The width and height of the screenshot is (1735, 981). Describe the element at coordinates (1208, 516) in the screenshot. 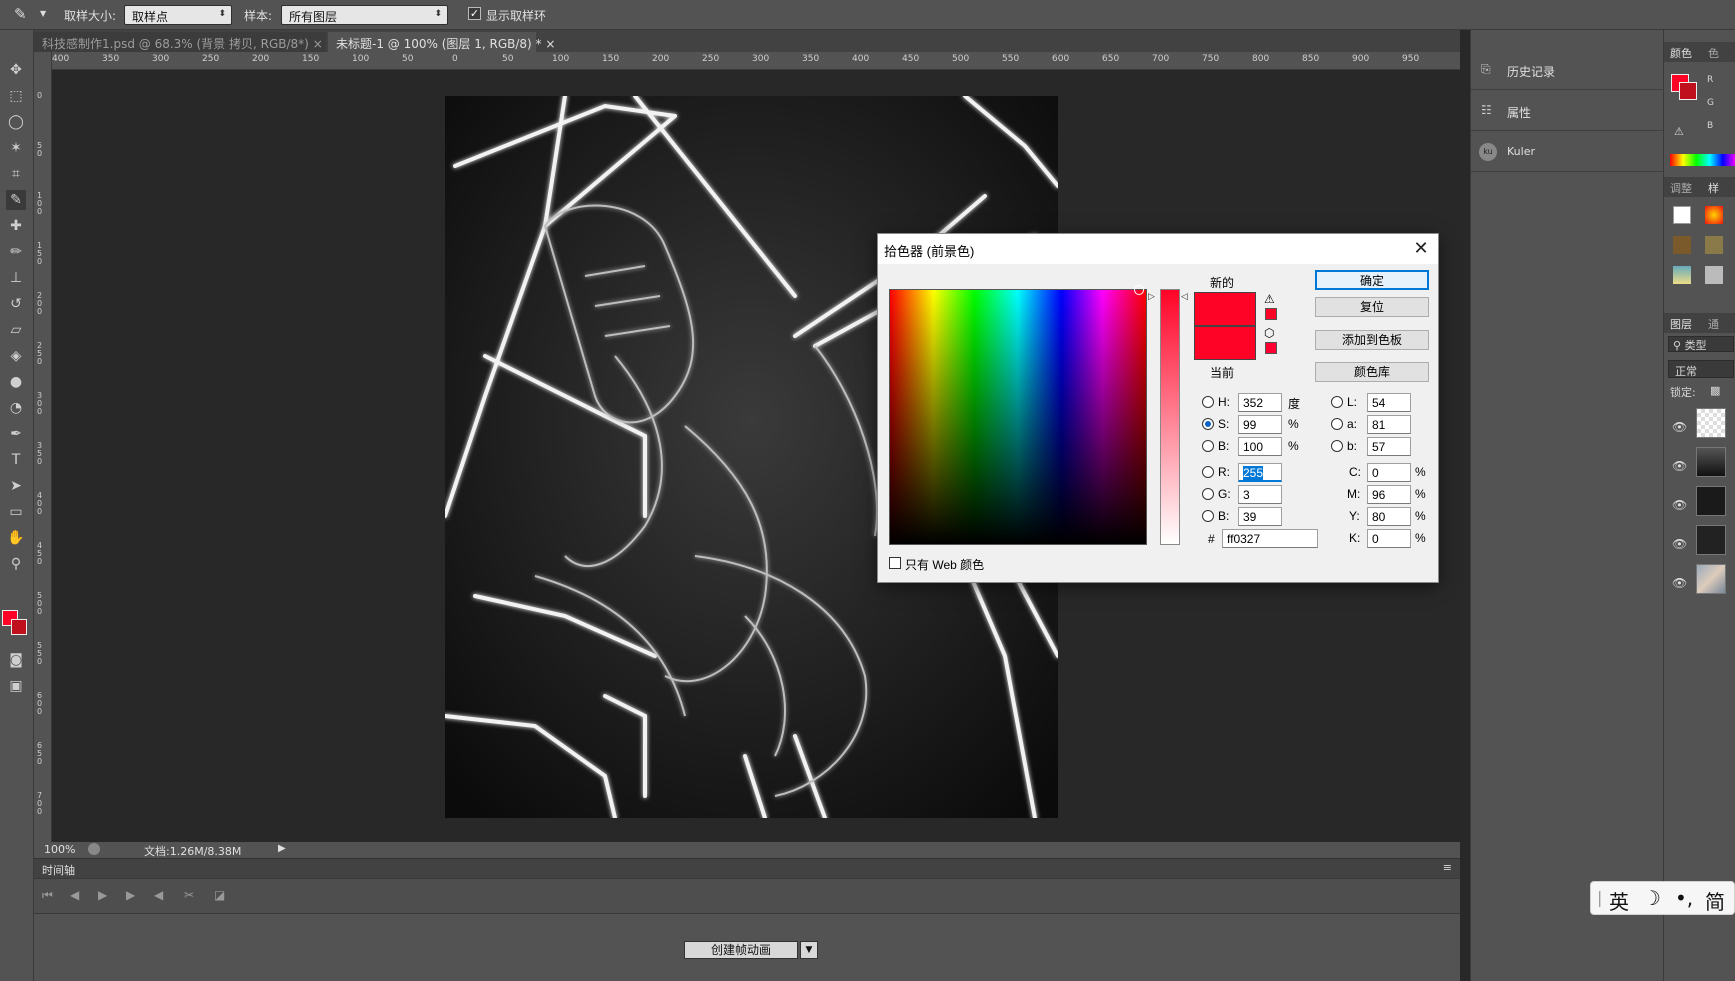

I see `radio-blue` at that location.